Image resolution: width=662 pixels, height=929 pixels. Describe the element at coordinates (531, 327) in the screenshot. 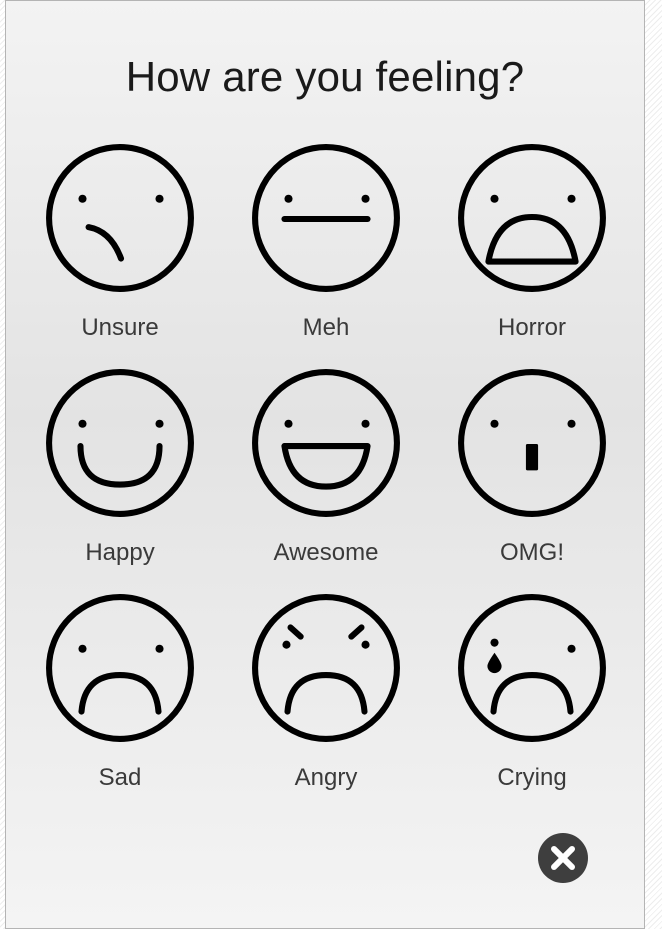

I see `mood-label: Horror` at that location.